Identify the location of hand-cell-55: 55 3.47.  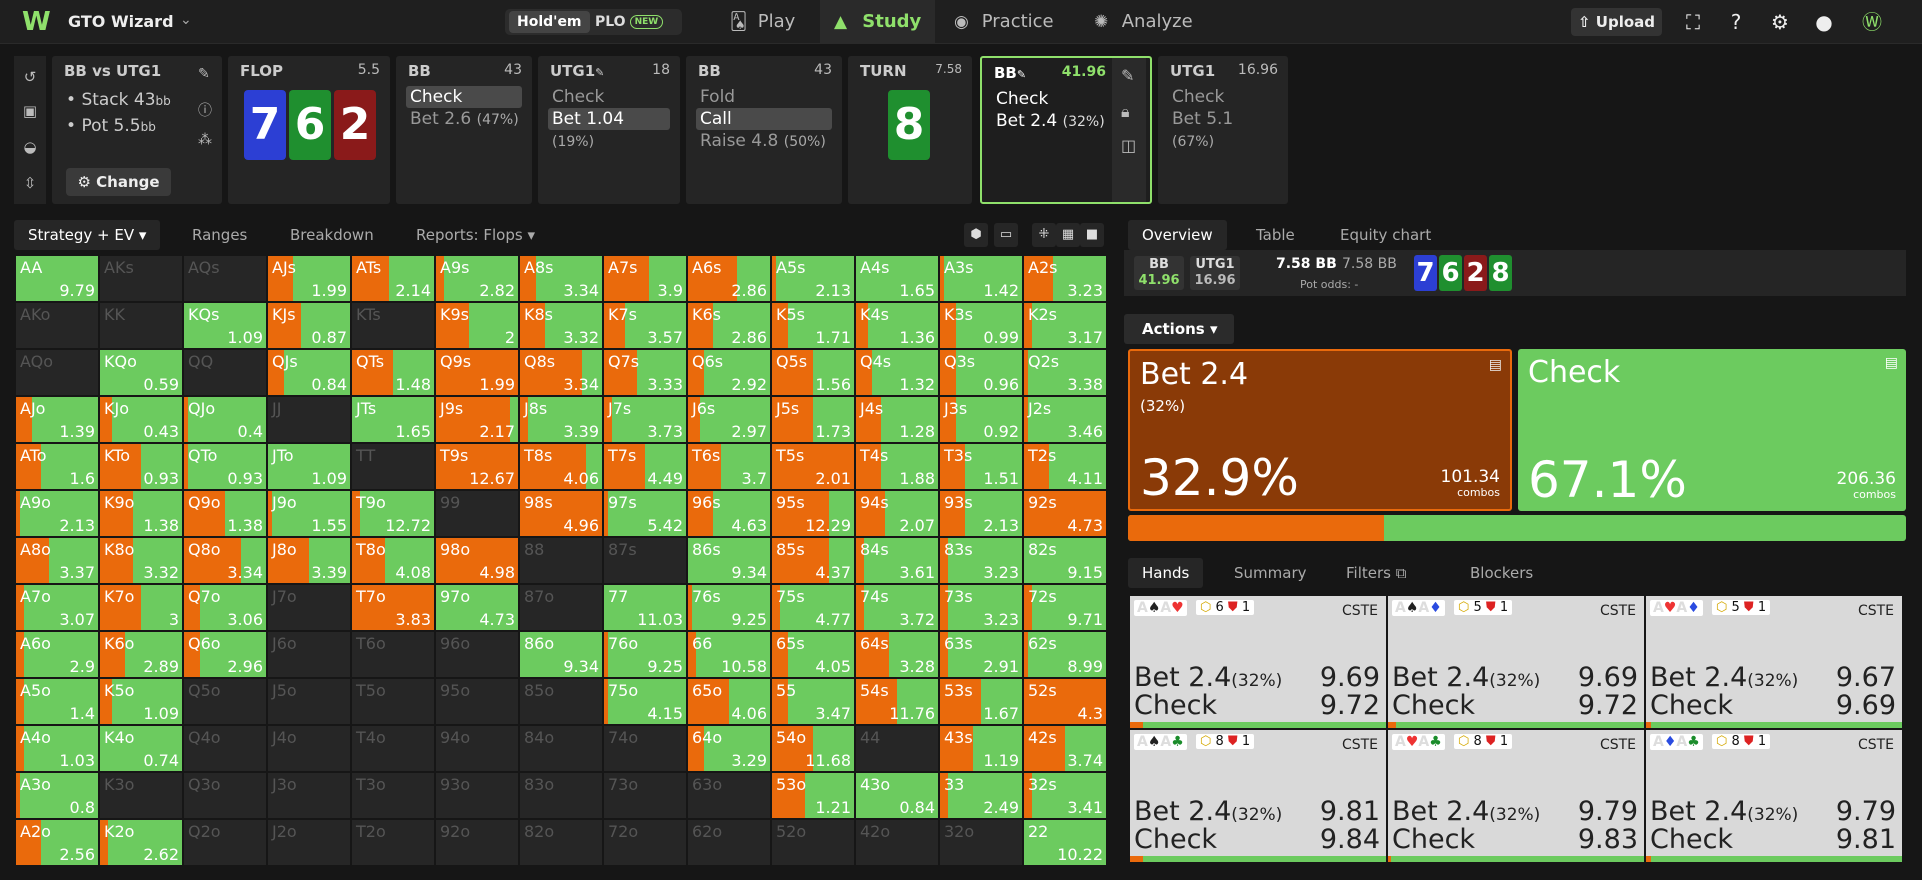
(813, 701).